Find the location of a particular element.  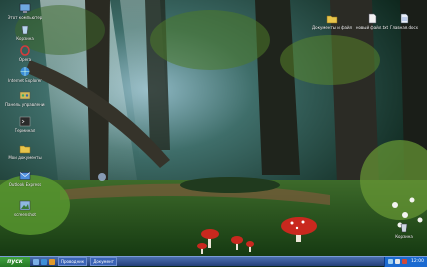

taskbar-item-explorer: Проводник is located at coordinates (73, 261).